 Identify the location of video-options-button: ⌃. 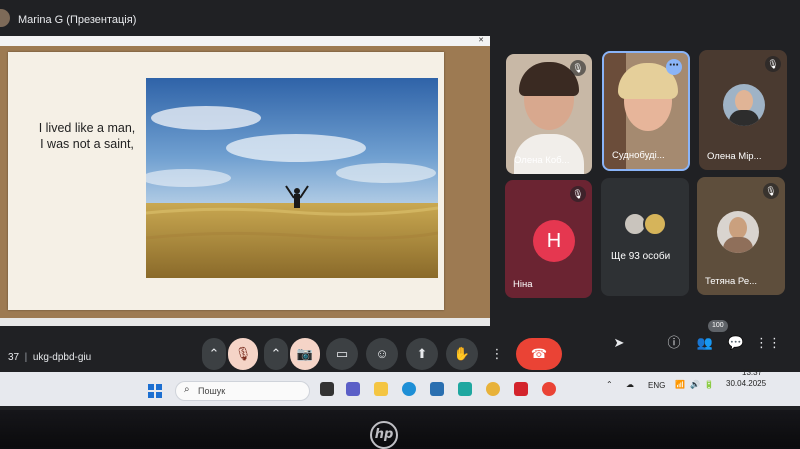
(276, 354).